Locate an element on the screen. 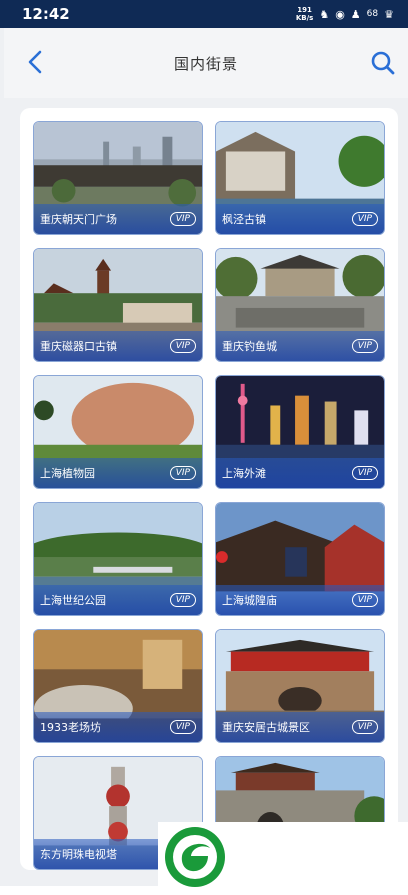 The width and height of the screenshot is (408, 895). tile-label-bar: 上海世纪公园 VIP is located at coordinates (118, 600).